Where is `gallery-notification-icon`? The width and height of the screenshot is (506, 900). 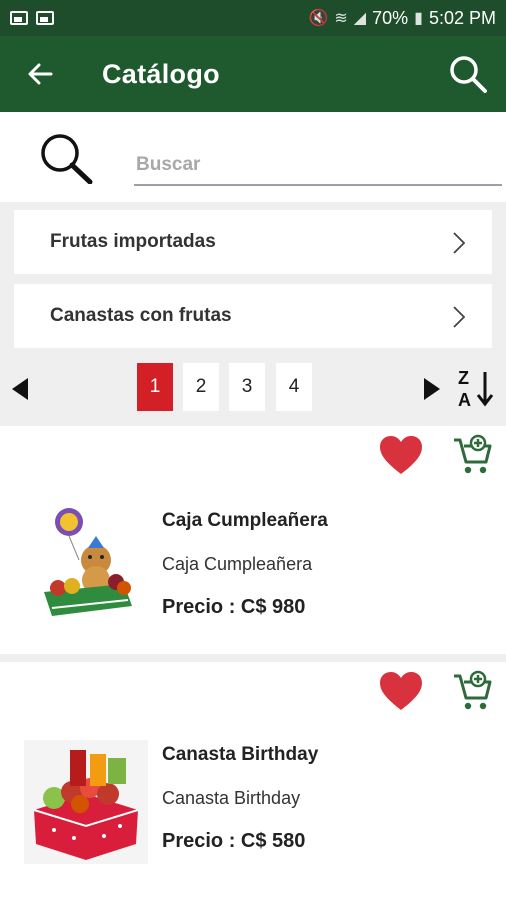 gallery-notification-icon is located at coordinates (45, 18).